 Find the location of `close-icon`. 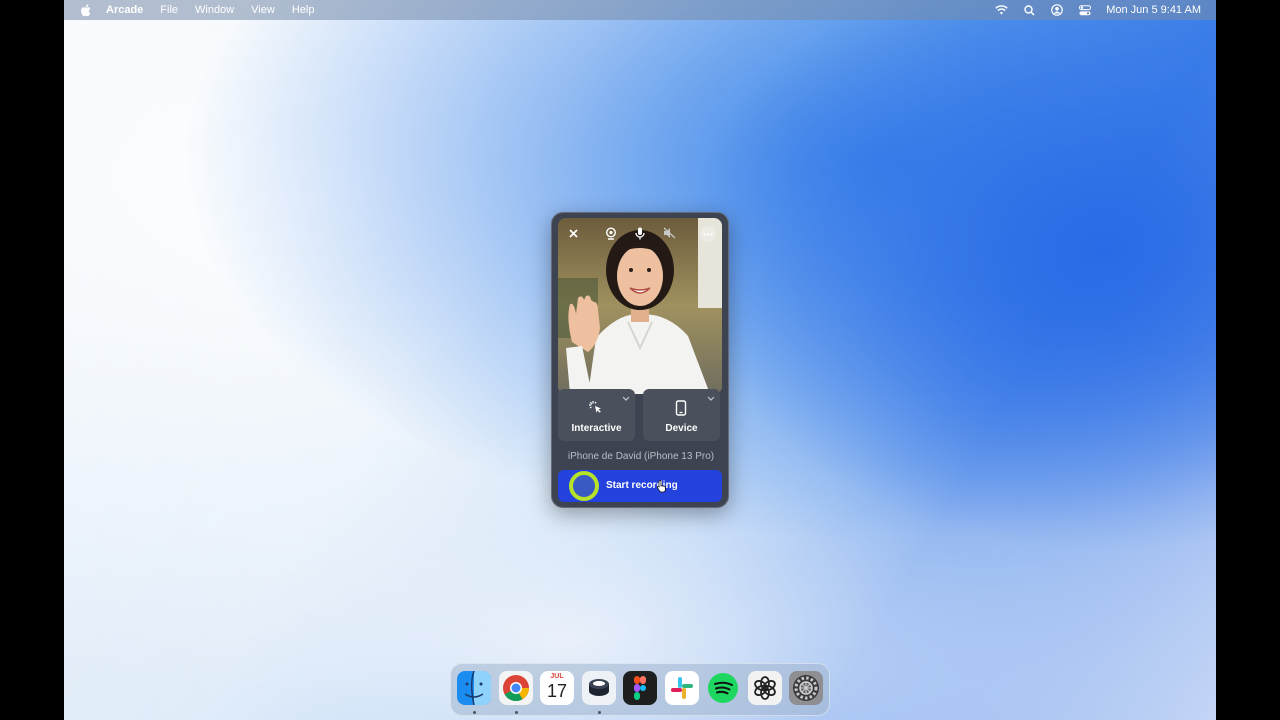

close-icon is located at coordinates (573, 233).